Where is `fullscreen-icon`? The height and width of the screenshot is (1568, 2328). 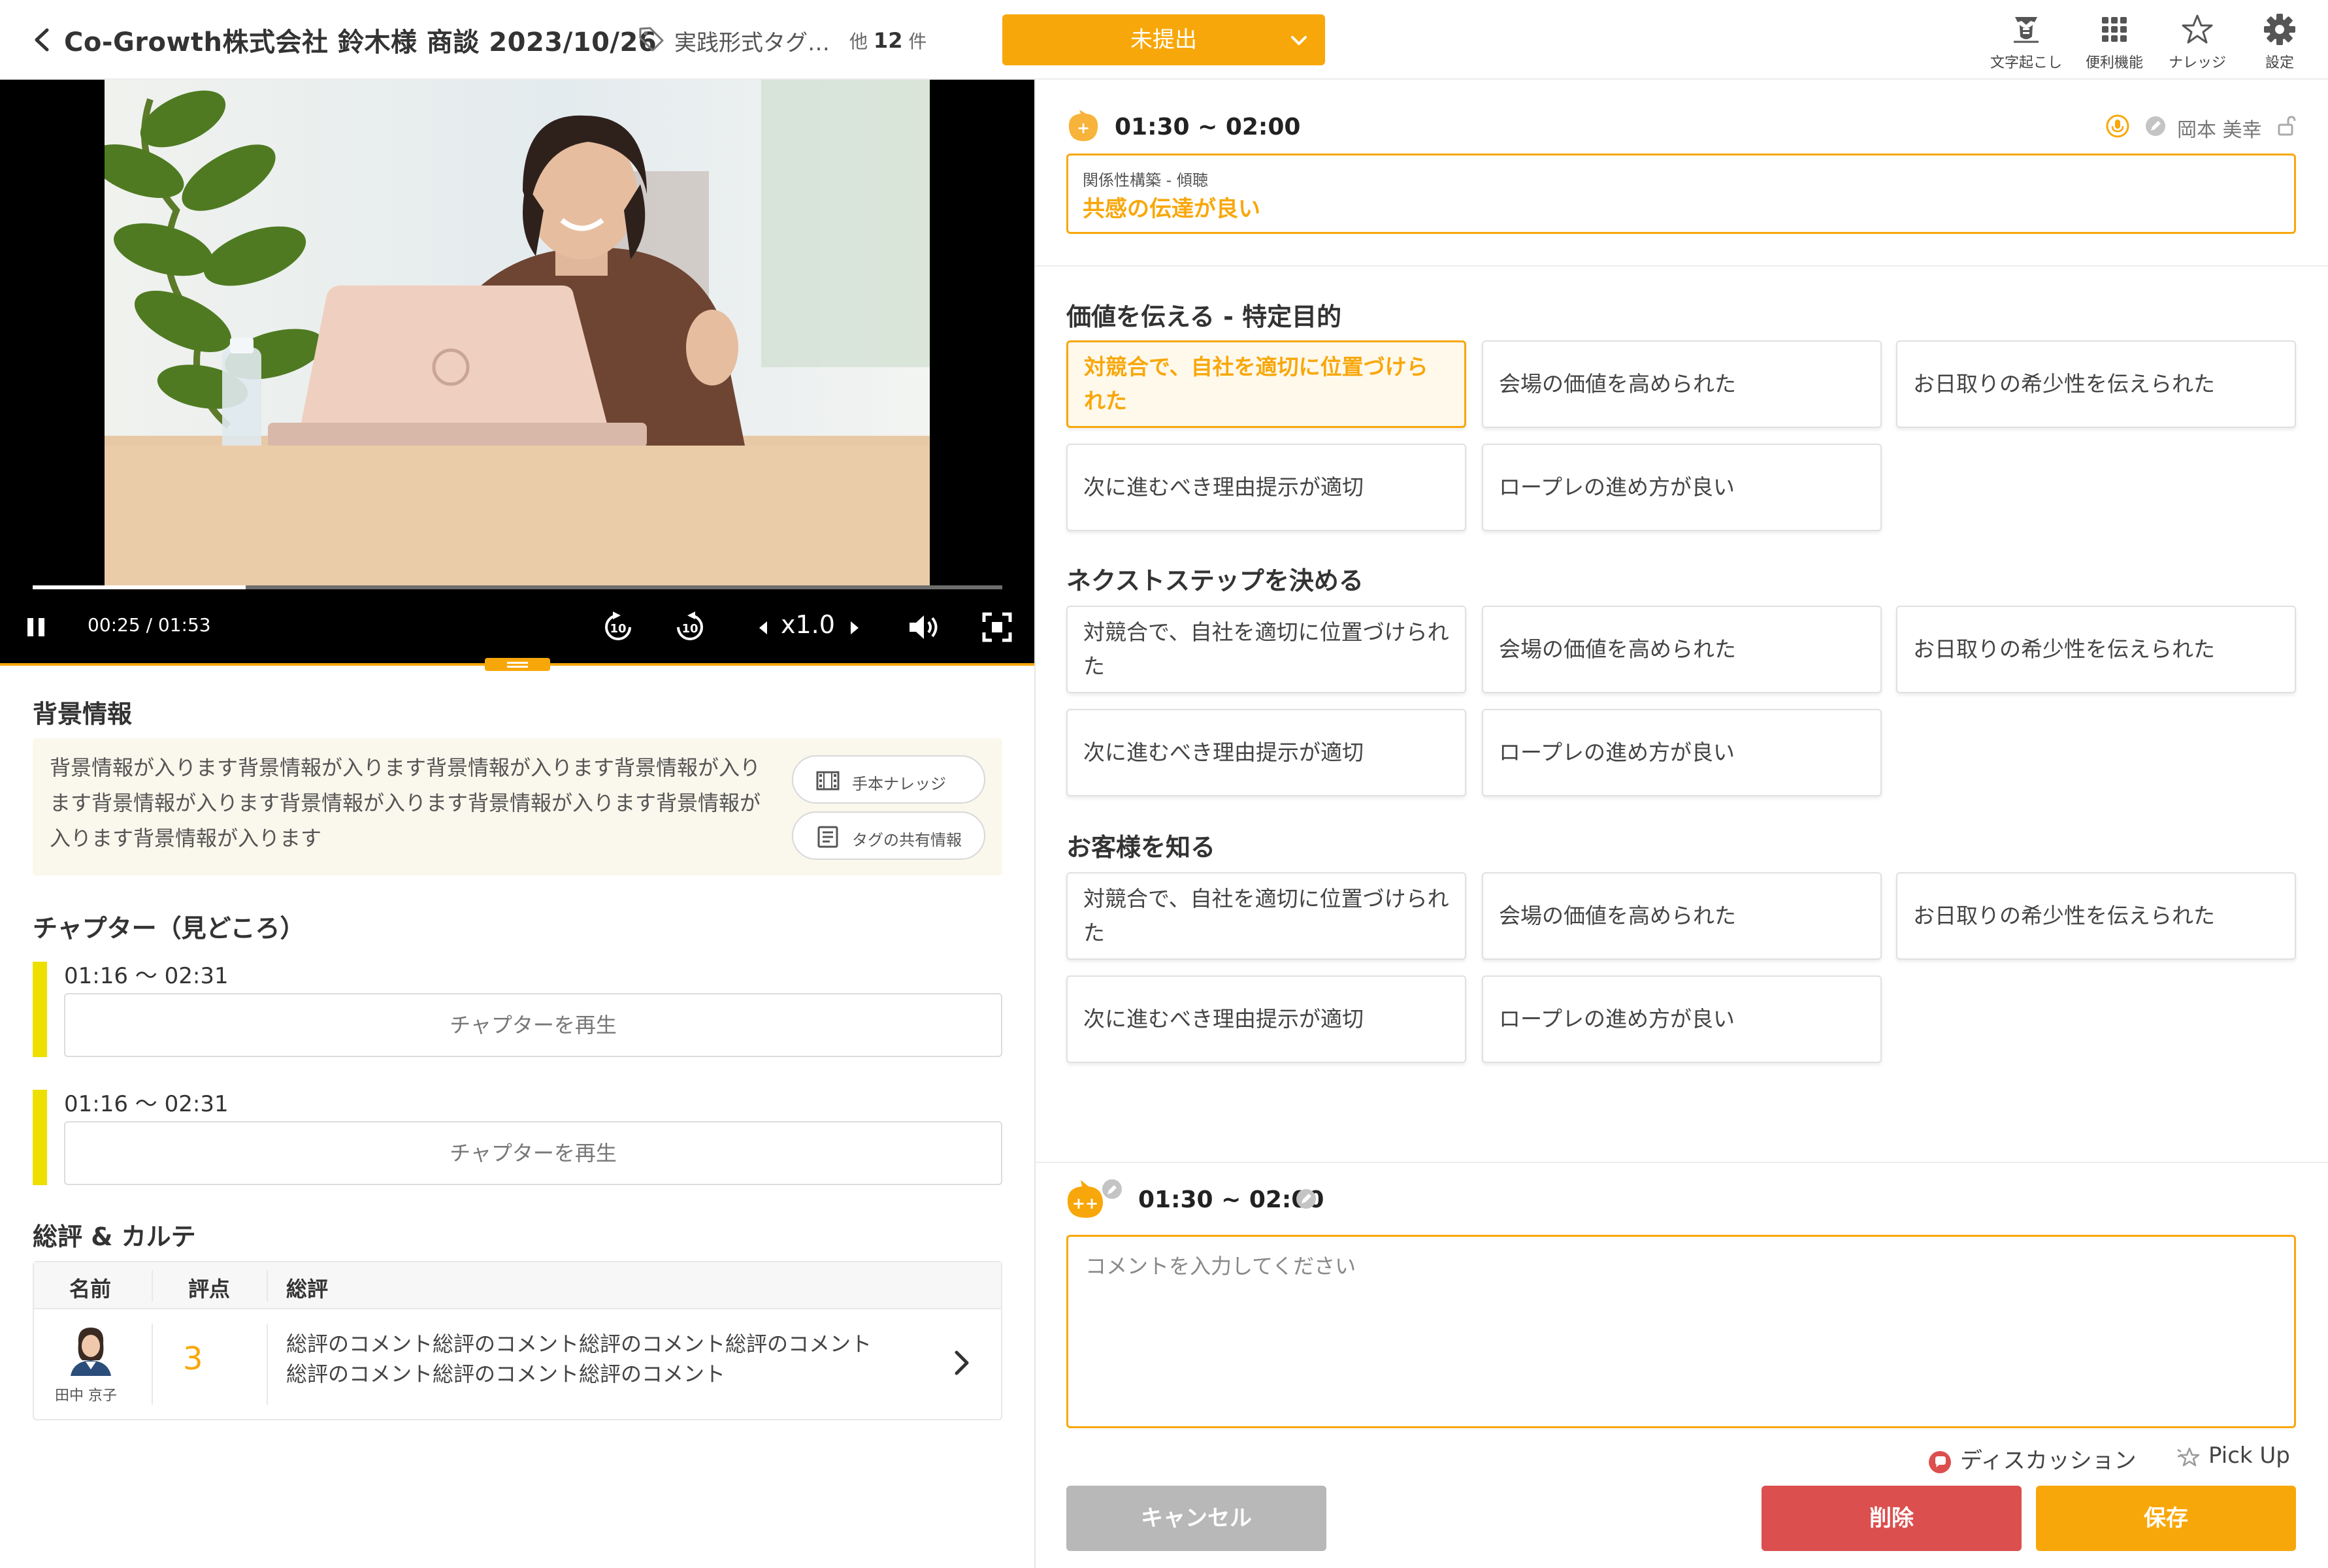
fullscreen-icon is located at coordinates (997, 627).